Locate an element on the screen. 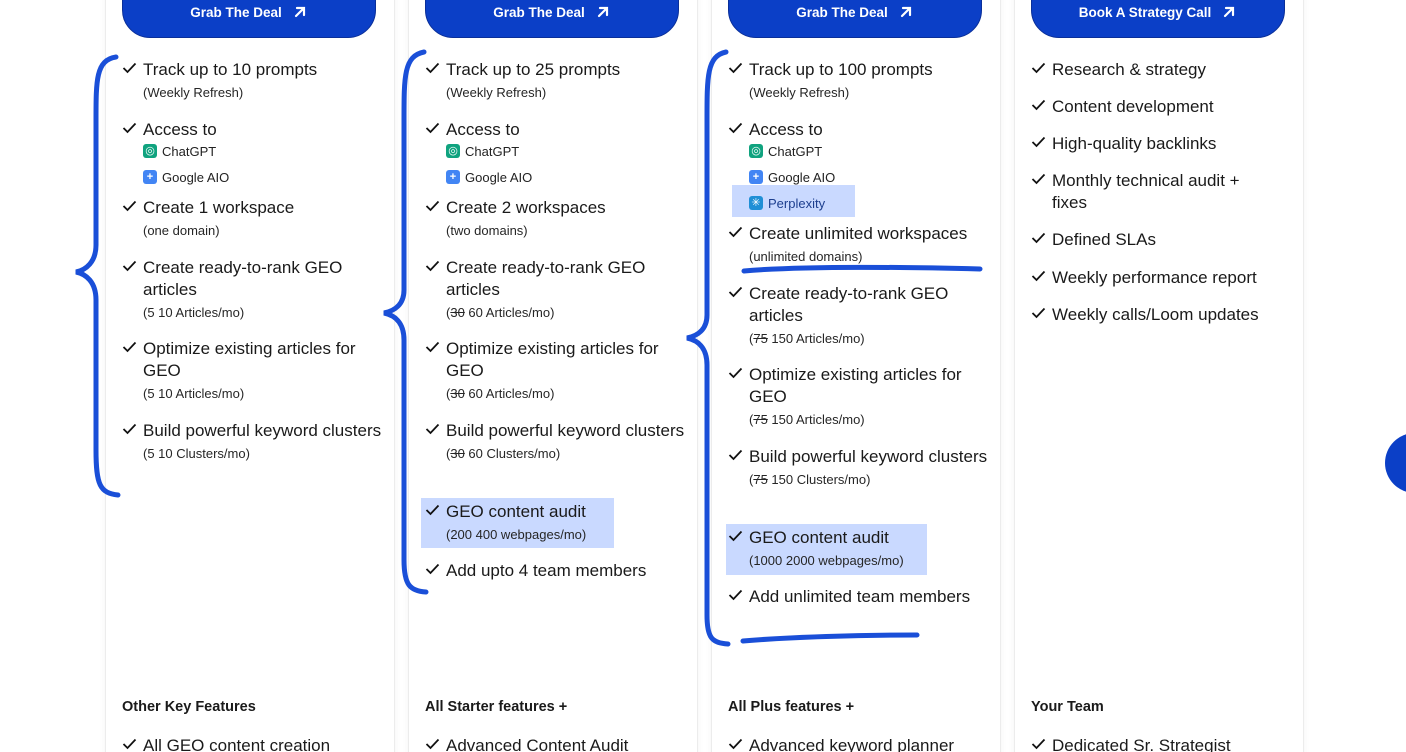  arrow-up-right-icon is located at coordinates (299, 12).